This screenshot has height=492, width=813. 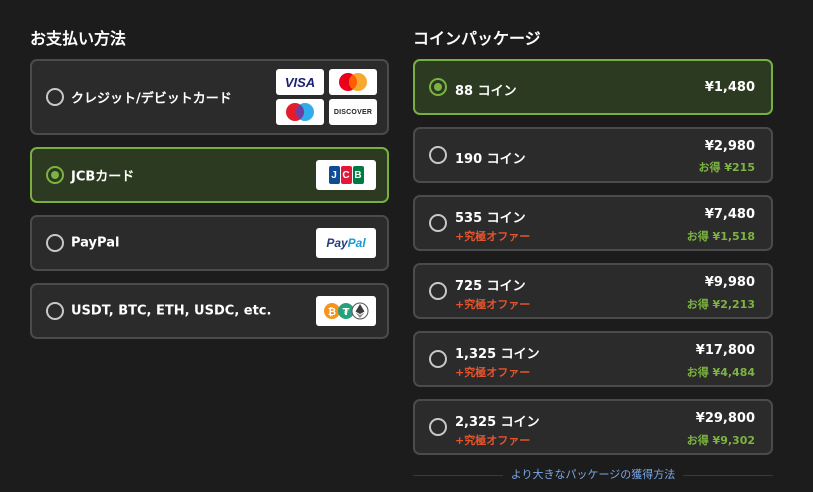 What do you see at coordinates (490, 159) in the screenshot?
I see `coin-package-name: 190 コイン` at bounding box center [490, 159].